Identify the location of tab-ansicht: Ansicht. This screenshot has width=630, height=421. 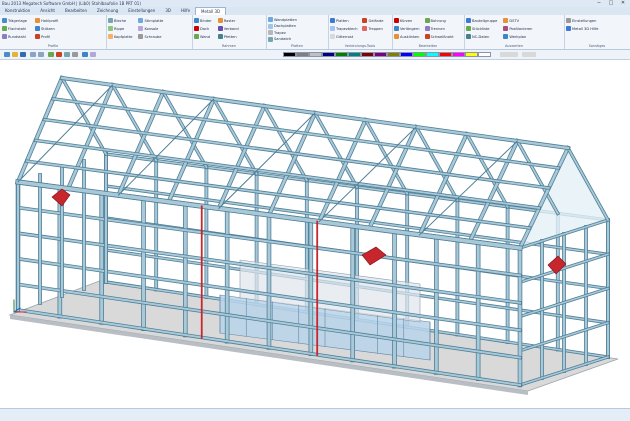
(47, 11).